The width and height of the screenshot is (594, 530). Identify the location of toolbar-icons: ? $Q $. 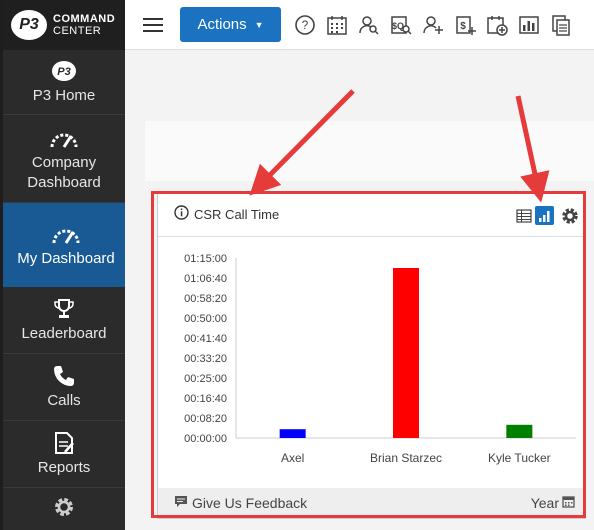
(433, 25).